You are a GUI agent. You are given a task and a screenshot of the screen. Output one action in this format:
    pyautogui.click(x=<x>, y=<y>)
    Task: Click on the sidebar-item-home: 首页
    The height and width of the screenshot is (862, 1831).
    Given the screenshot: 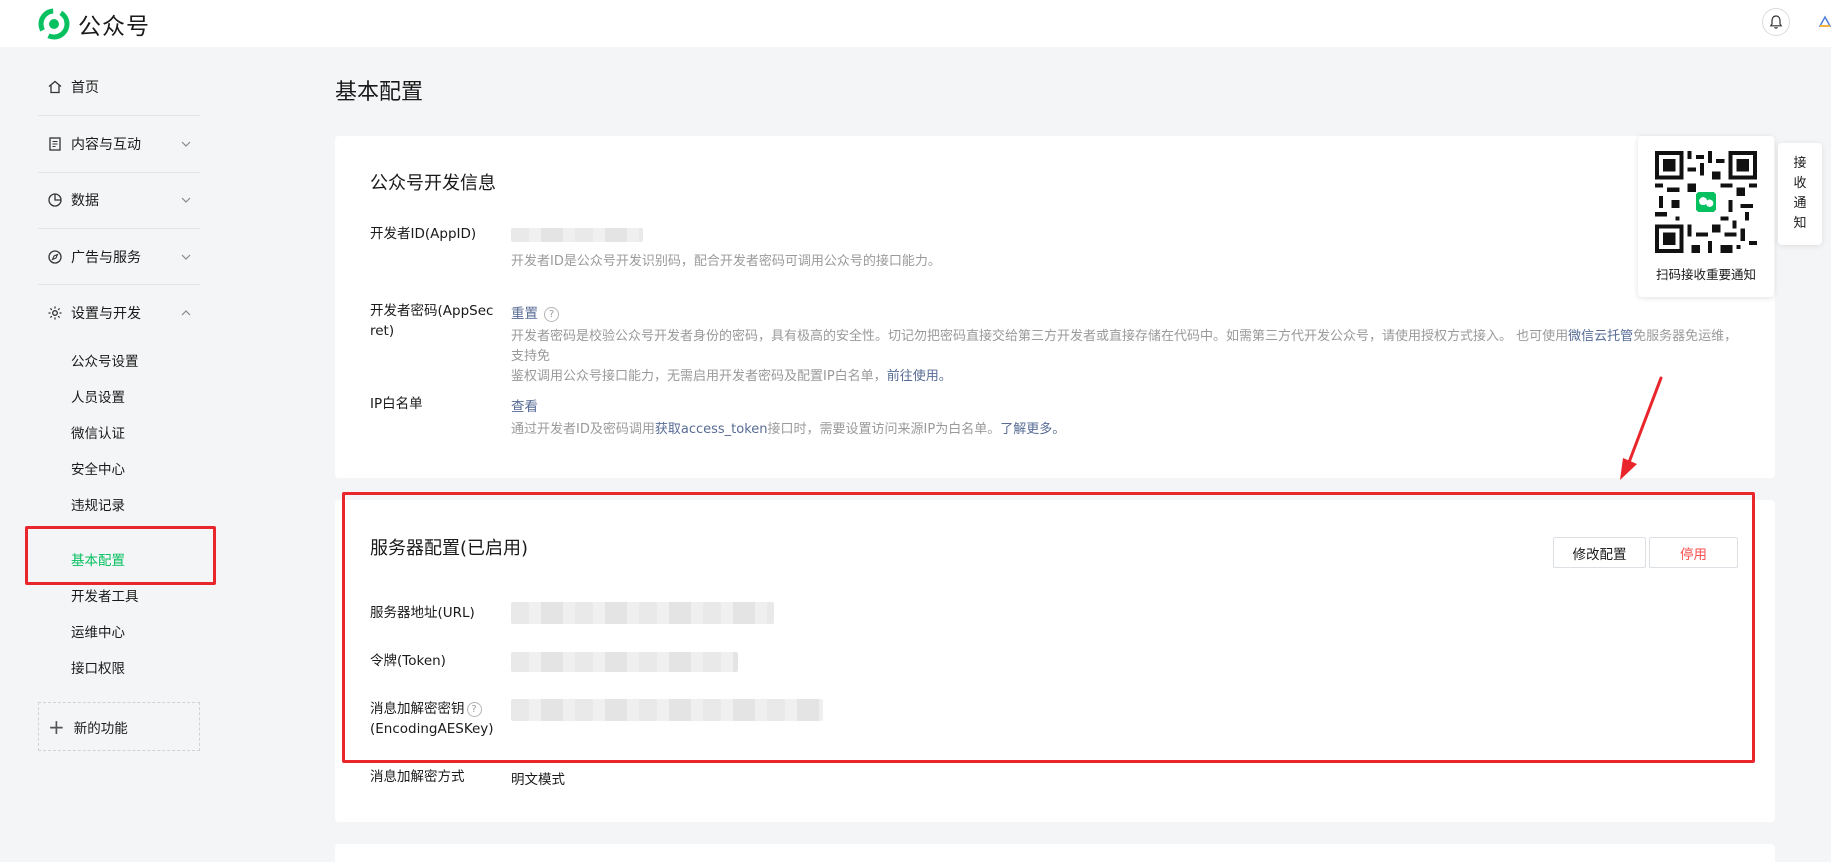 What is the action you would take?
    pyautogui.click(x=119, y=87)
    